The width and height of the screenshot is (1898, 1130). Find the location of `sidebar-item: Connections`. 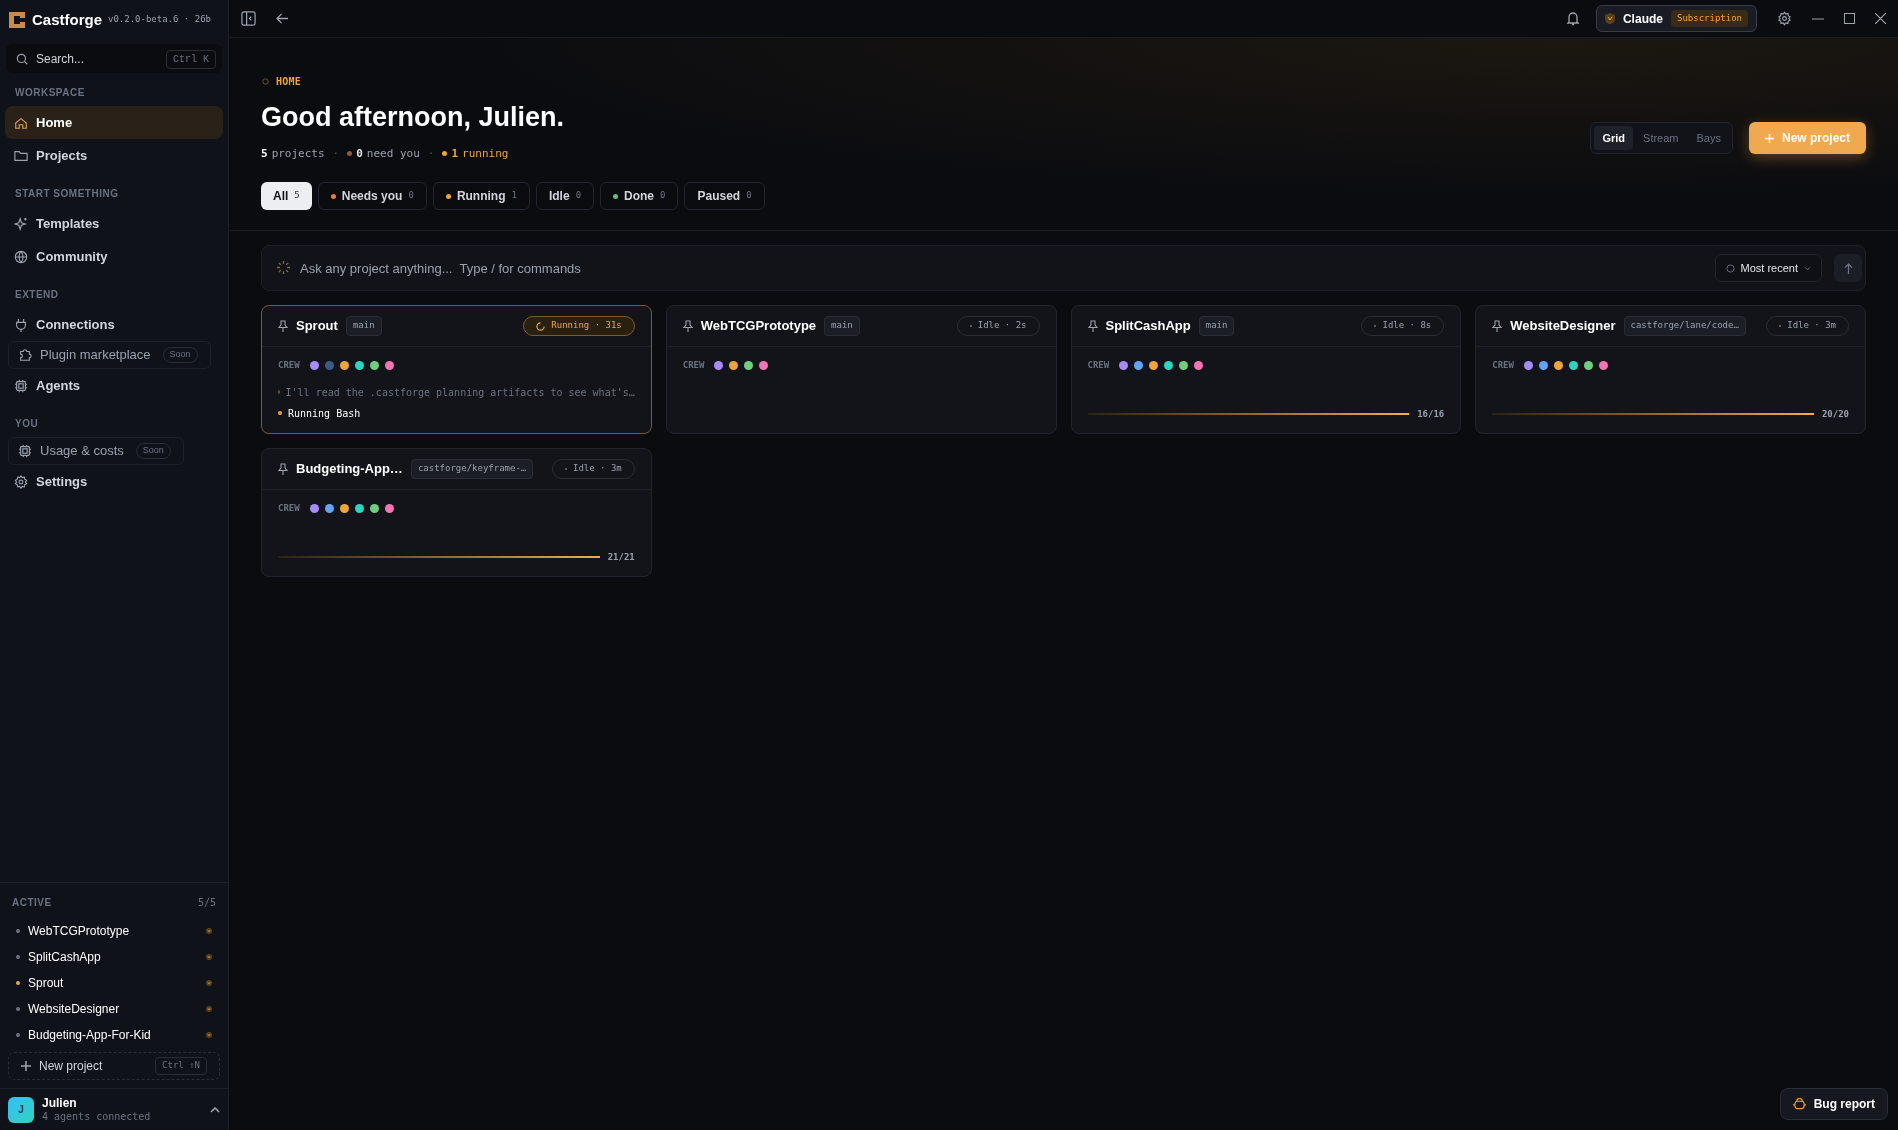

sidebar-item: Connections is located at coordinates (114, 324).